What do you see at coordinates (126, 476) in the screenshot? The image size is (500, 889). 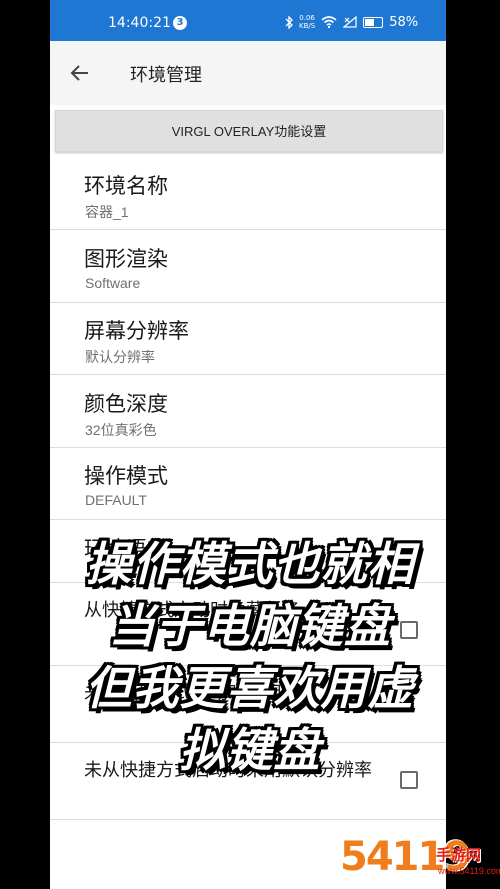 I see `pref-title: 操作模式` at bounding box center [126, 476].